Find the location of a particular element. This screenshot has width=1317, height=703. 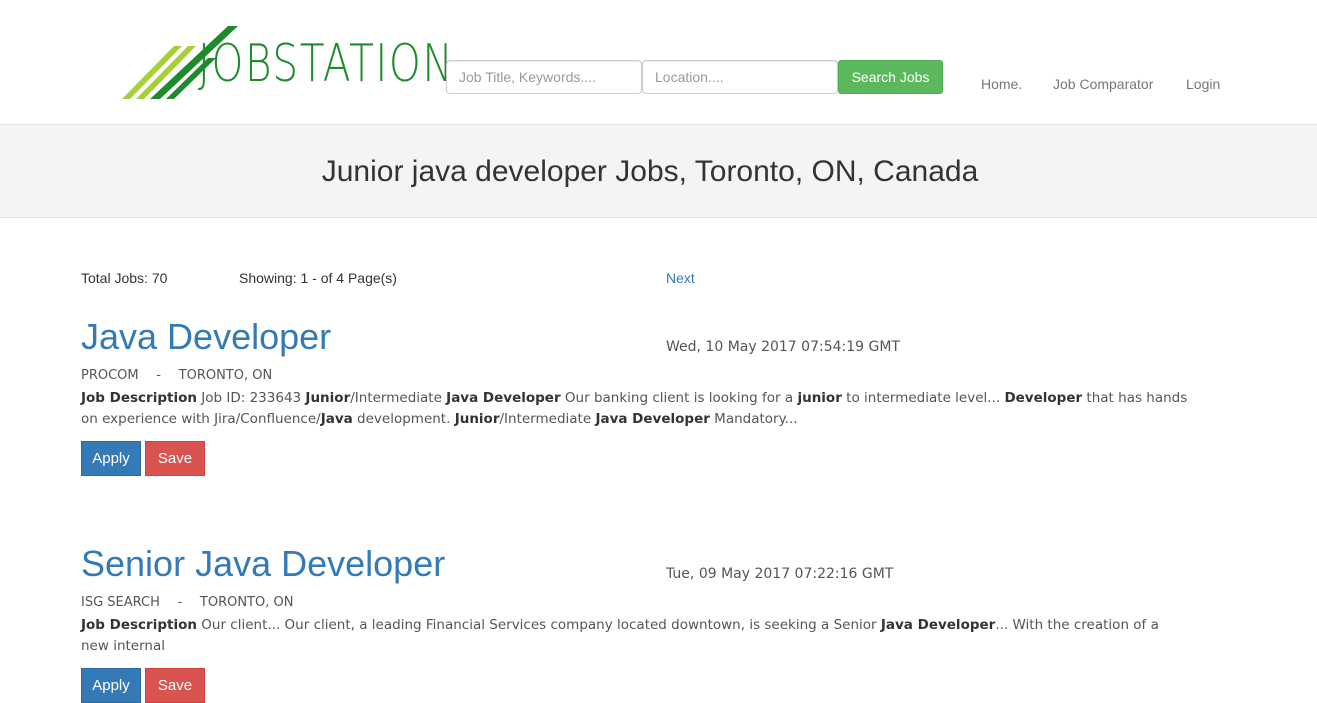

total-jobs-count: Total Jobs: 70 is located at coordinates (124, 278).